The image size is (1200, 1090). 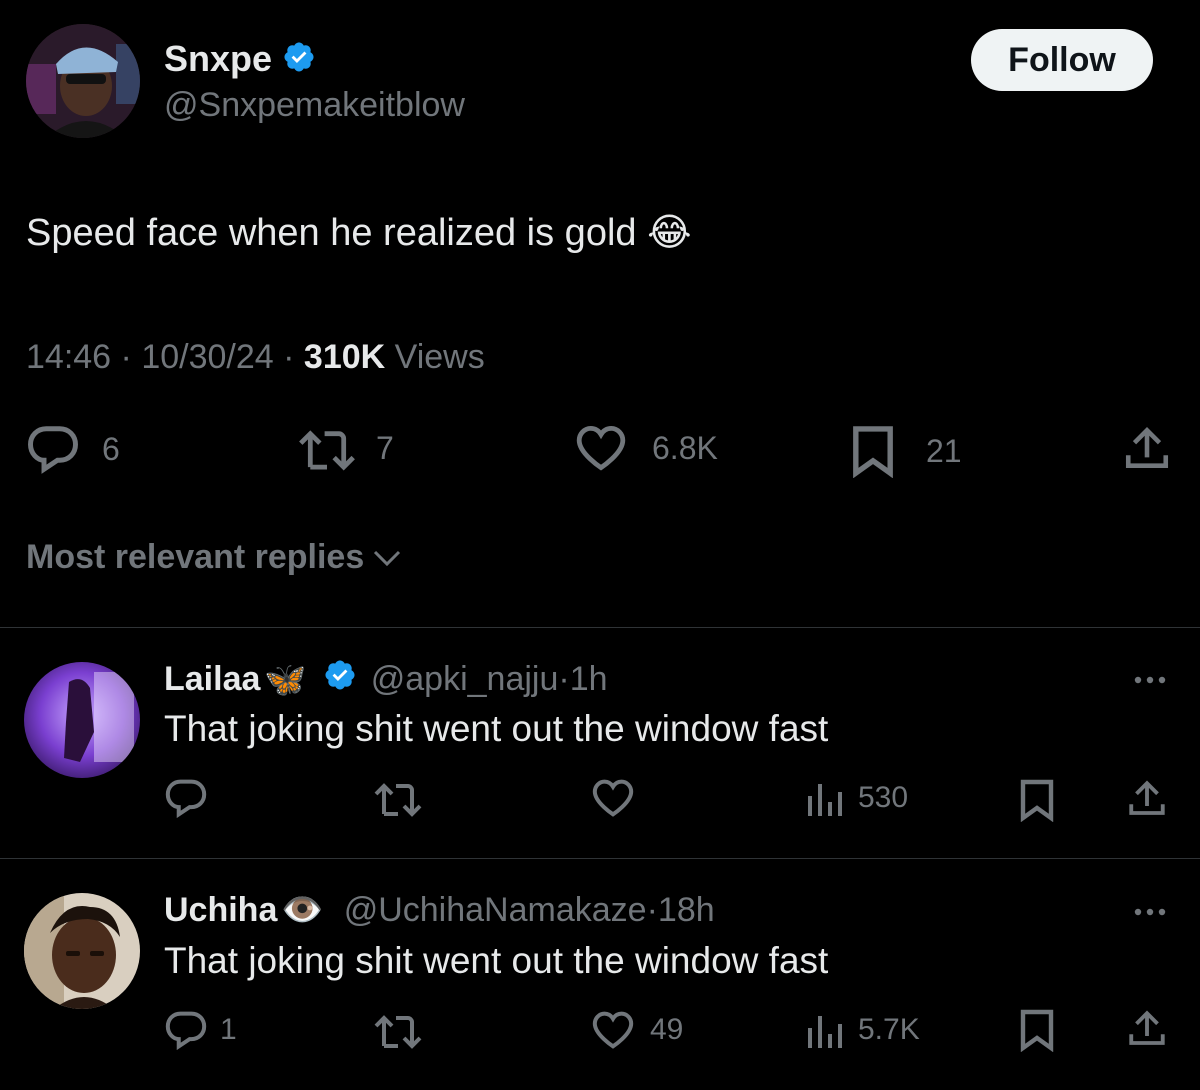 I want to click on tweet-text: Speed face when he realized is gold 😂, so click(x=359, y=232).